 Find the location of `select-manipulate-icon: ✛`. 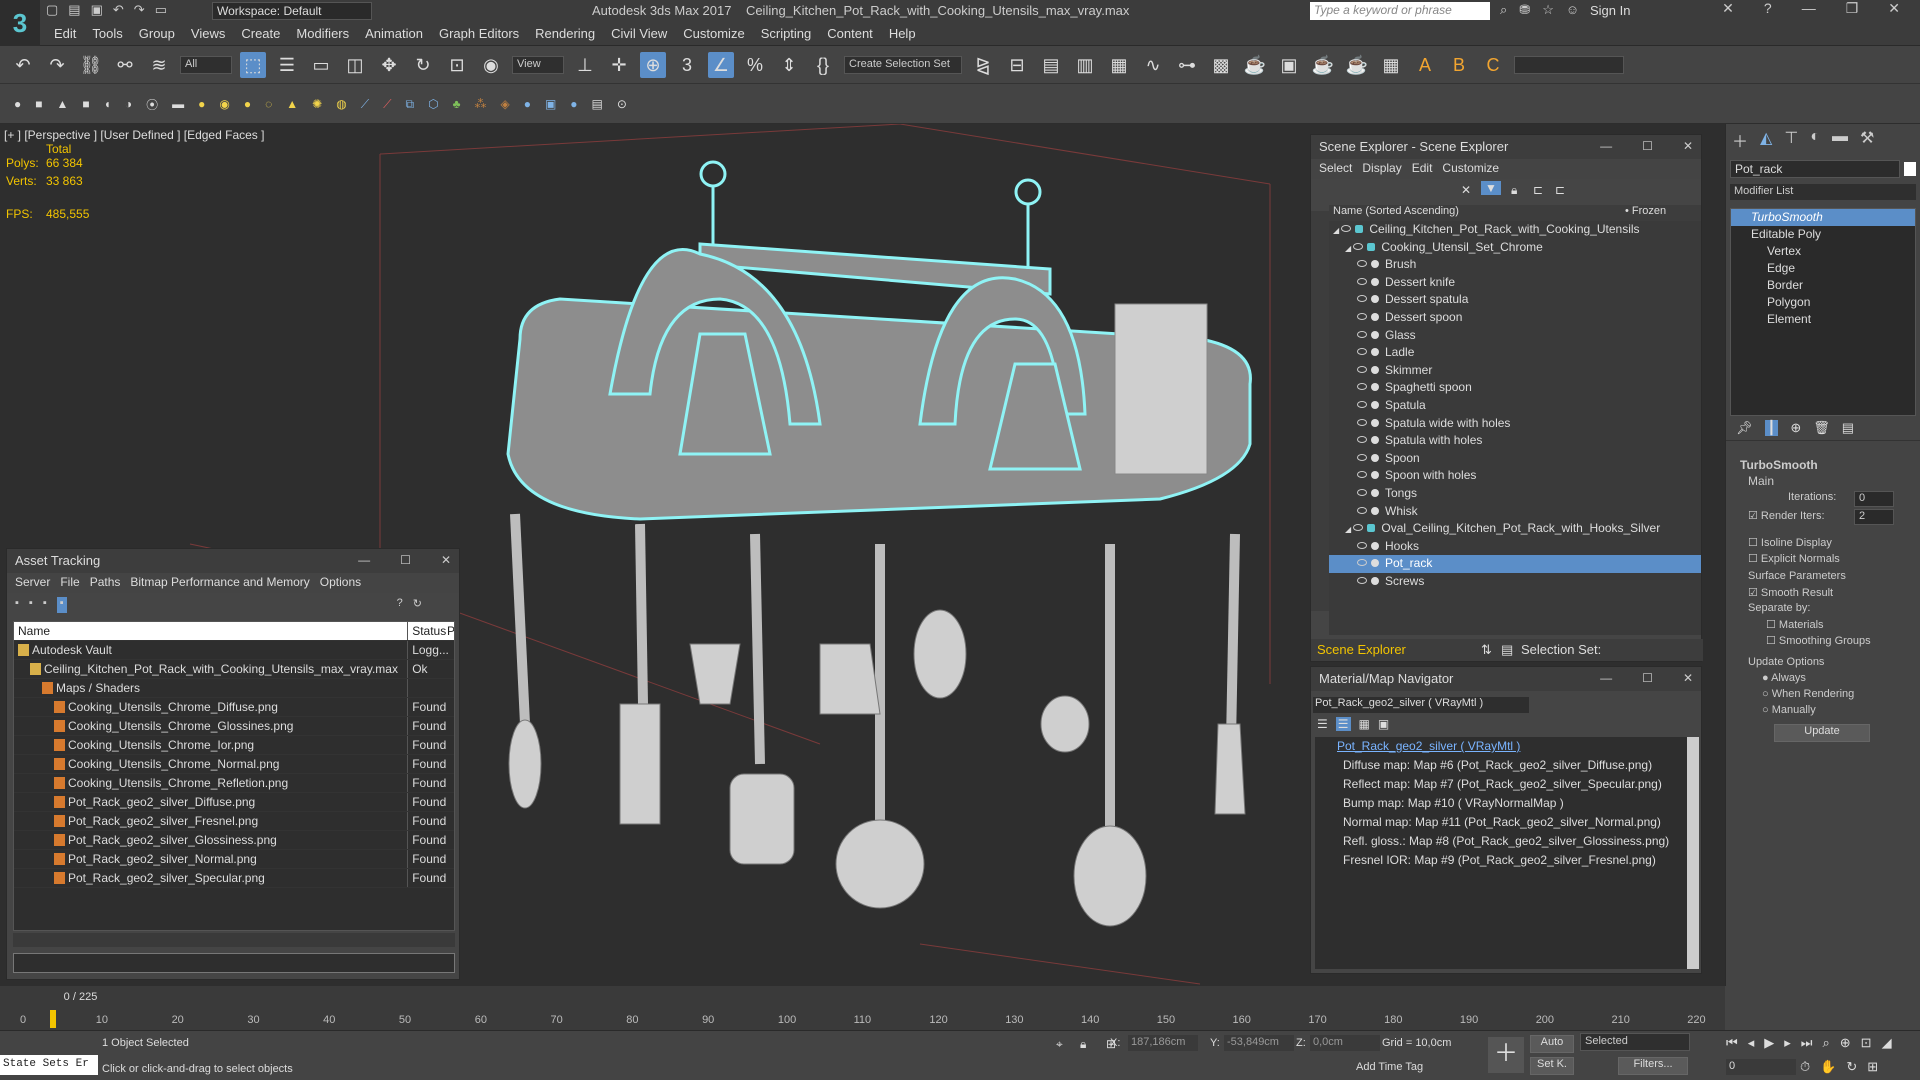

select-manipulate-icon: ✛ is located at coordinates (619, 65).